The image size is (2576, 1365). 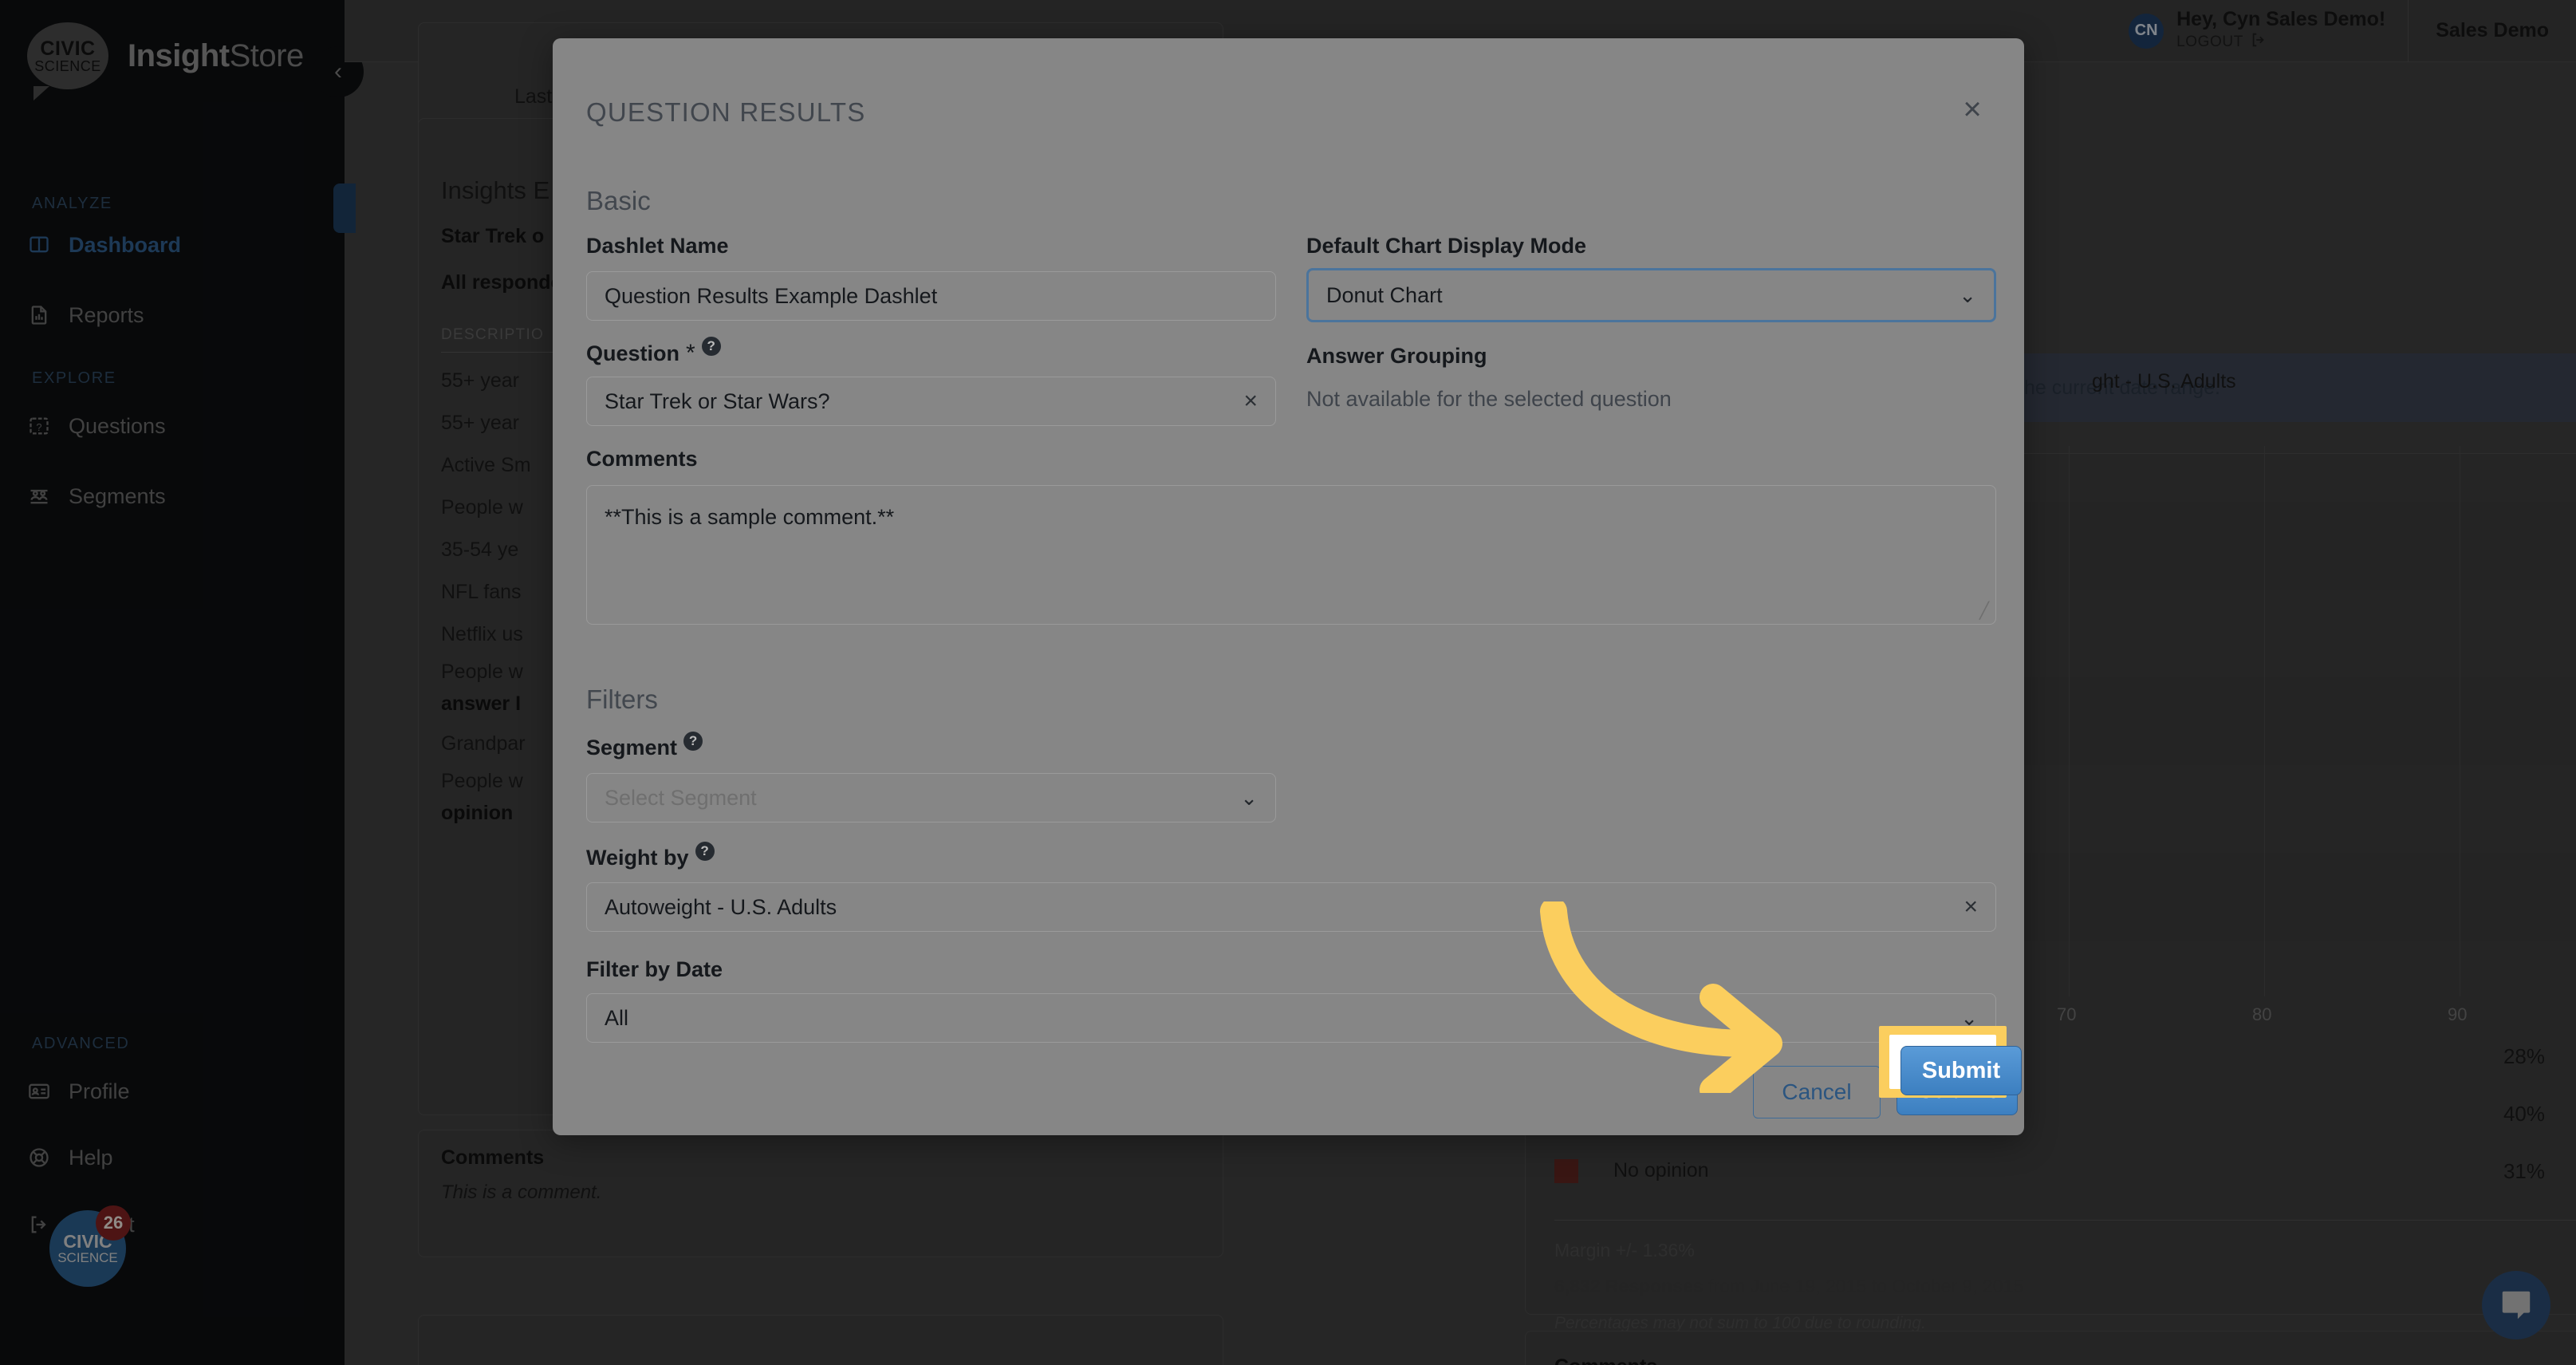 What do you see at coordinates (618, 200) in the screenshot?
I see `section-heading-basic: Basic` at bounding box center [618, 200].